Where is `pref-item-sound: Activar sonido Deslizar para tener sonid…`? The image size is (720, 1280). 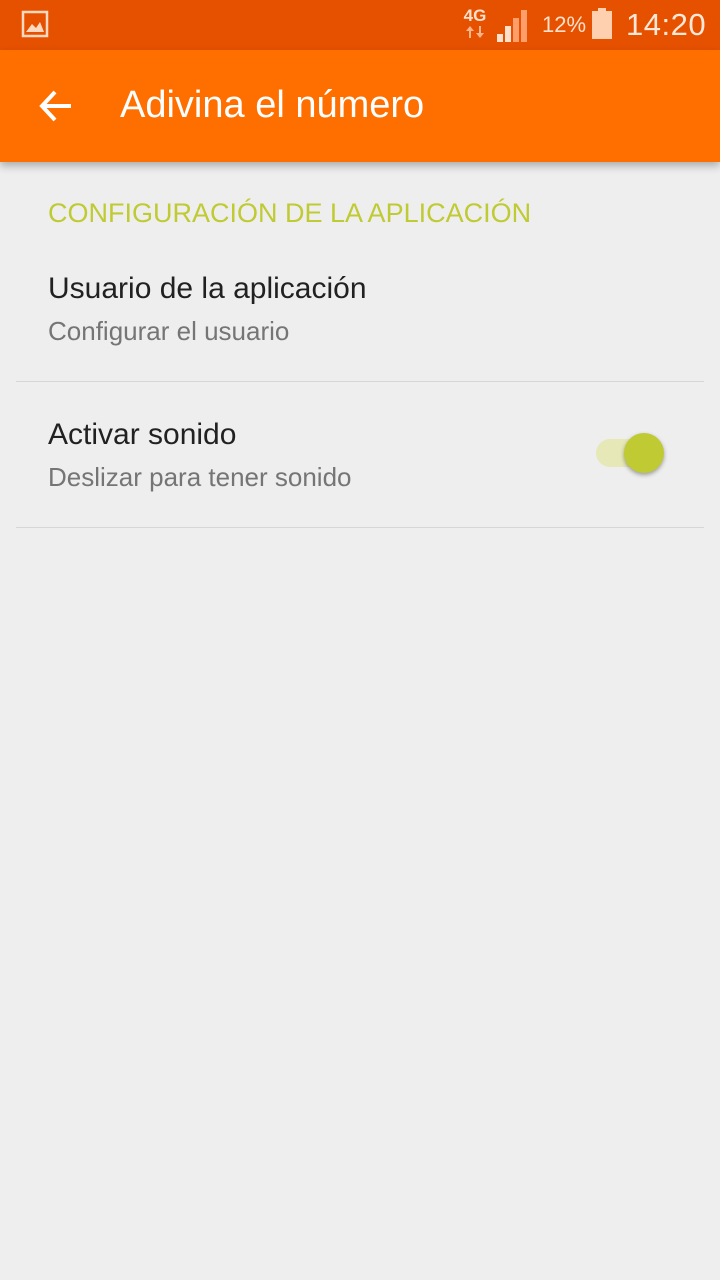
pref-item-sound: Activar sonido Deslizar para tener sonid… is located at coordinates (360, 453).